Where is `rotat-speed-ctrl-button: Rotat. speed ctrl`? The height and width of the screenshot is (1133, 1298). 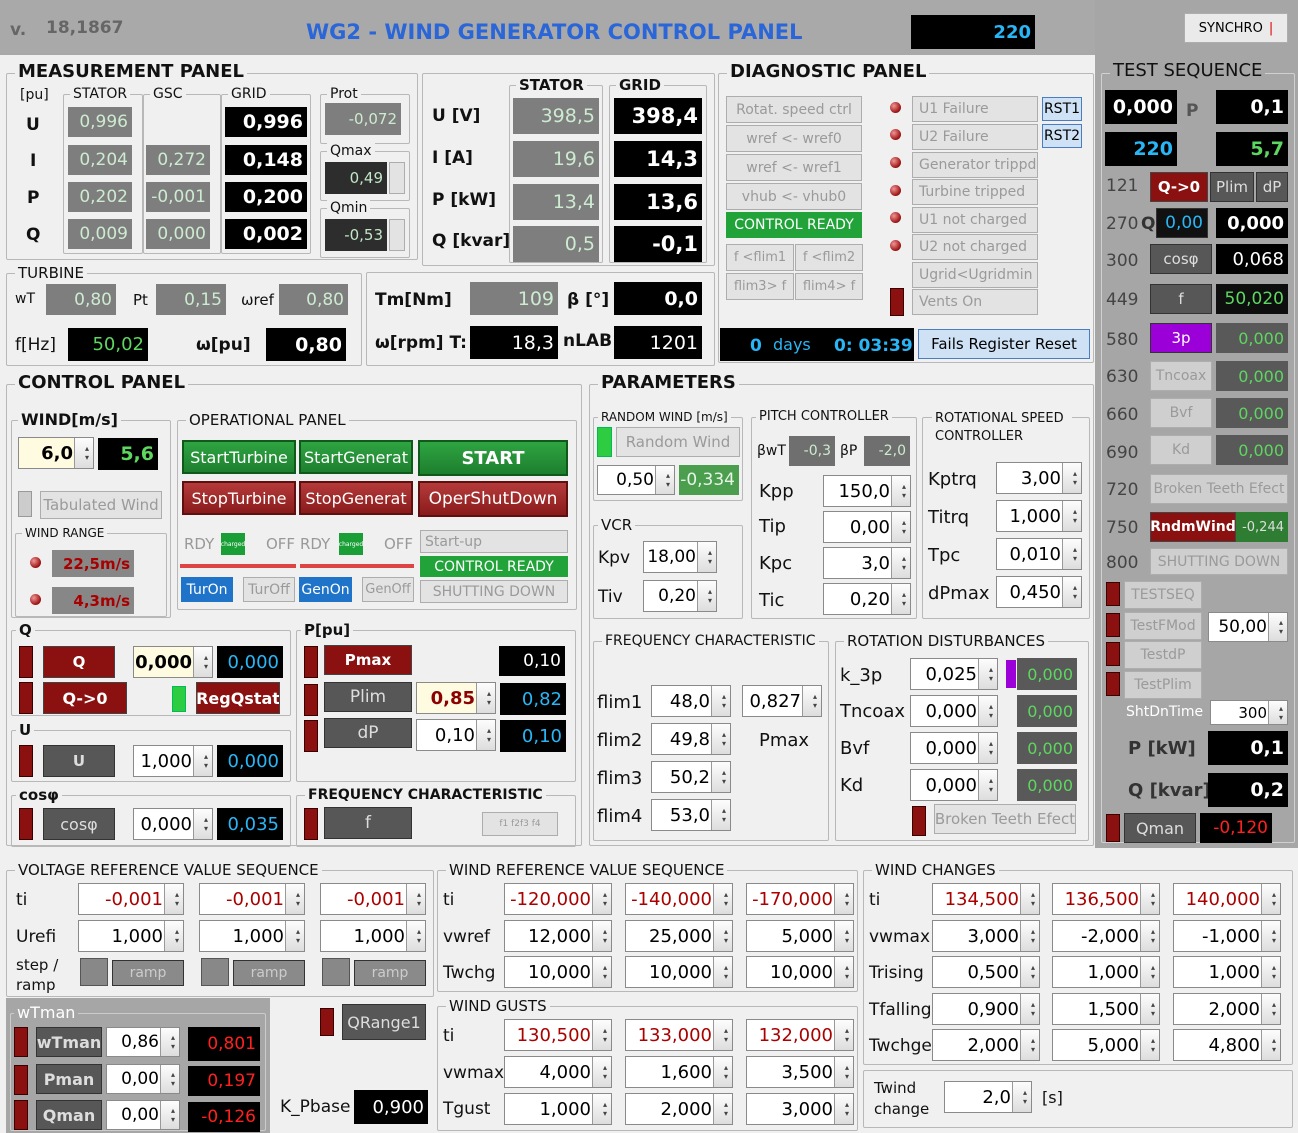
rotat-speed-ctrl-button: Rotat. speed ctrl is located at coordinates (794, 109).